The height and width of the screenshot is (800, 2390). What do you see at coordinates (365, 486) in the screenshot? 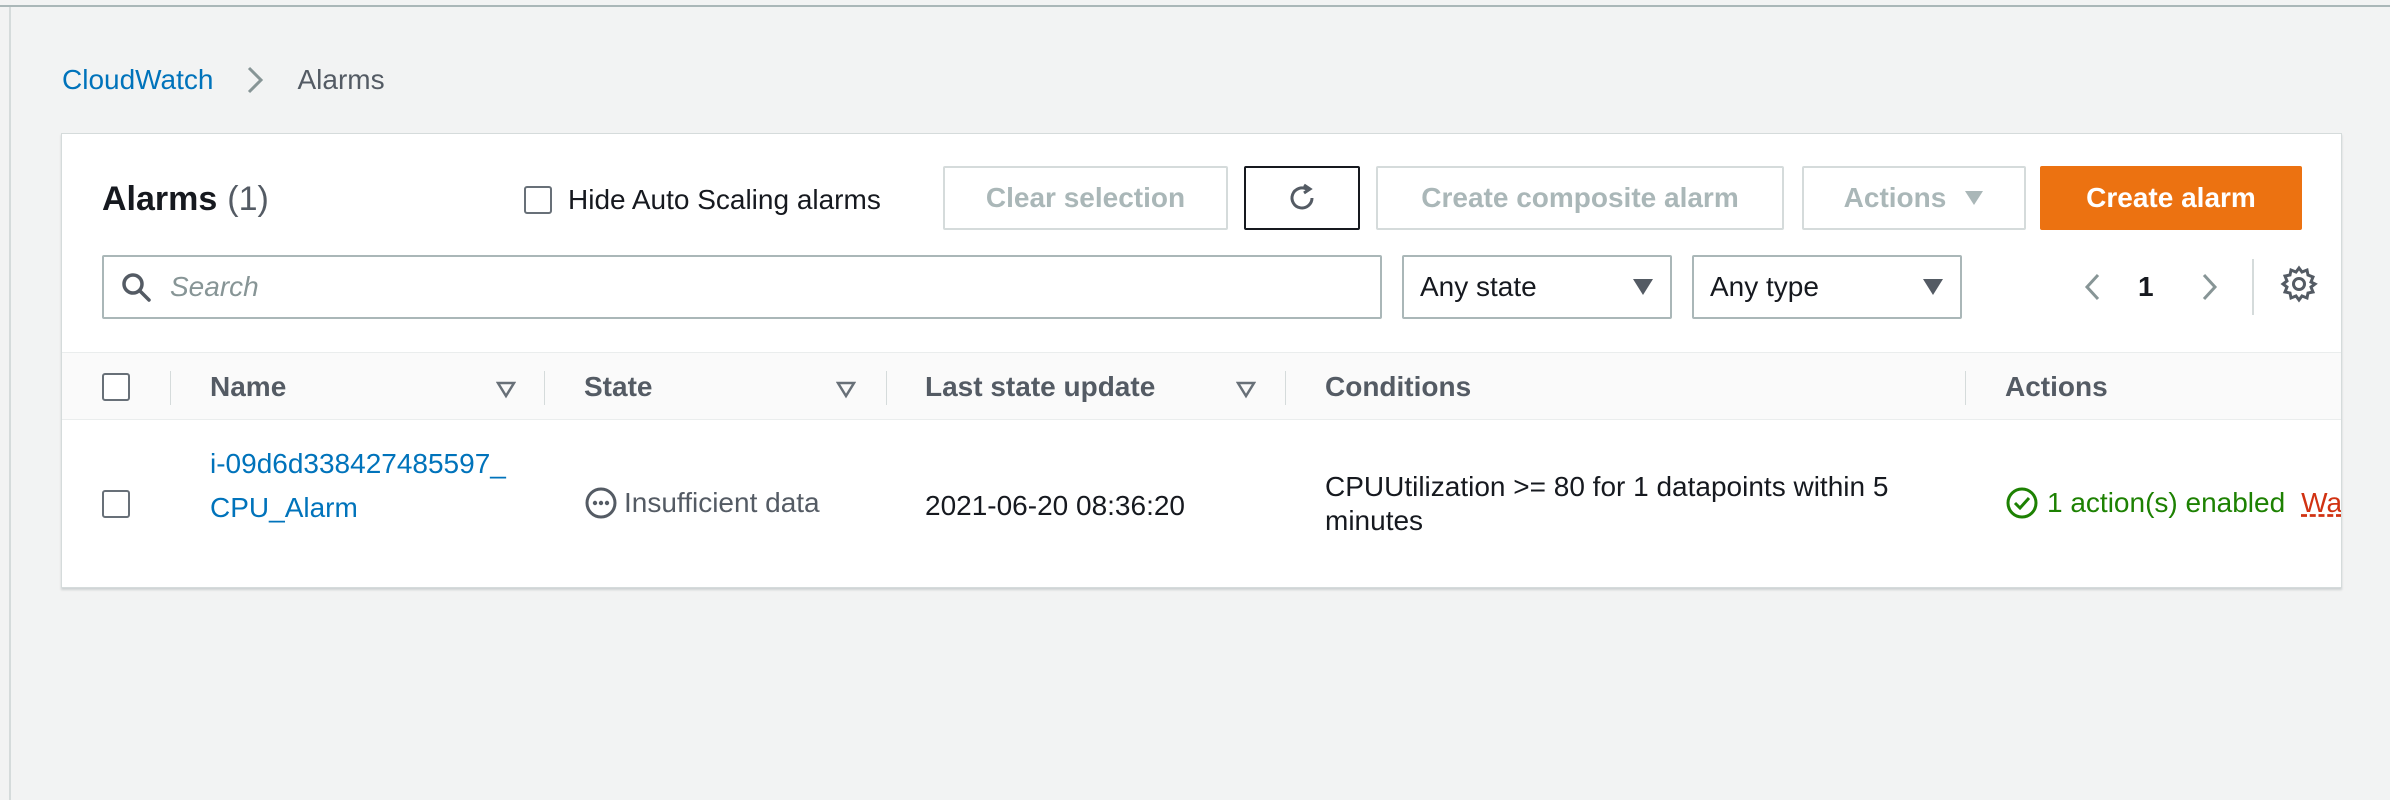
I see `alarm-name-link: i-09d6d338427485597_CPU_Alarm` at bounding box center [365, 486].